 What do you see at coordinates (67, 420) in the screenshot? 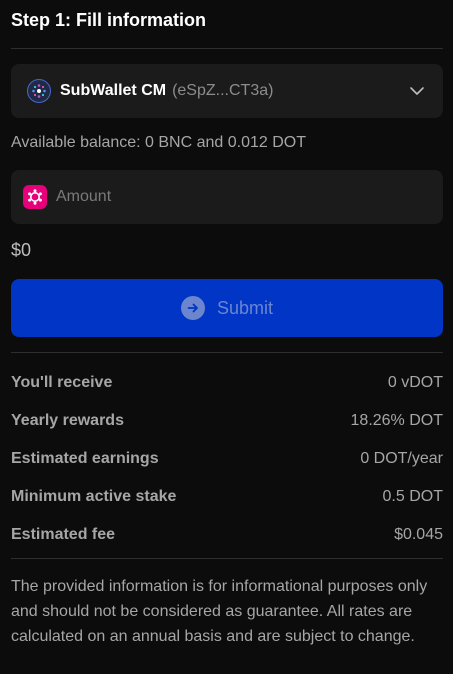
I see `info-label: Yearly rewards` at bounding box center [67, 420].